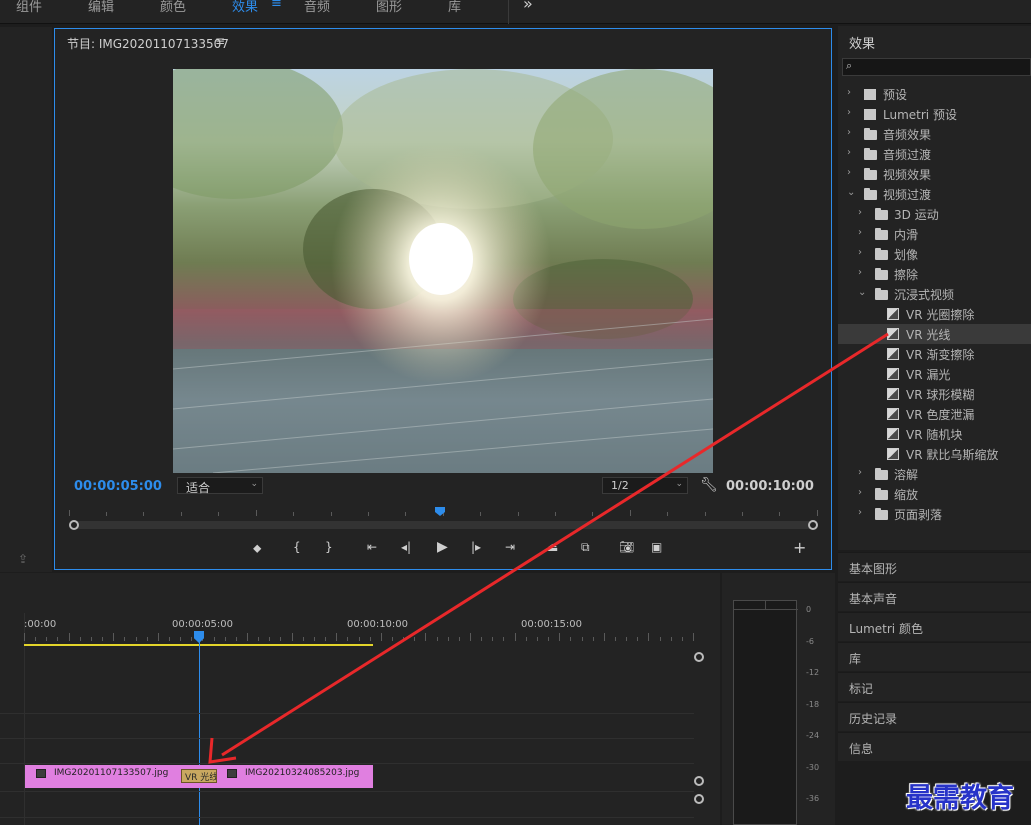 The height and width of the screenshot is (825, 1031). What do you see at coordinates (960, 798) in the screenshot?
I see `watermark: 最需教育` at bounding box center [960, 798].